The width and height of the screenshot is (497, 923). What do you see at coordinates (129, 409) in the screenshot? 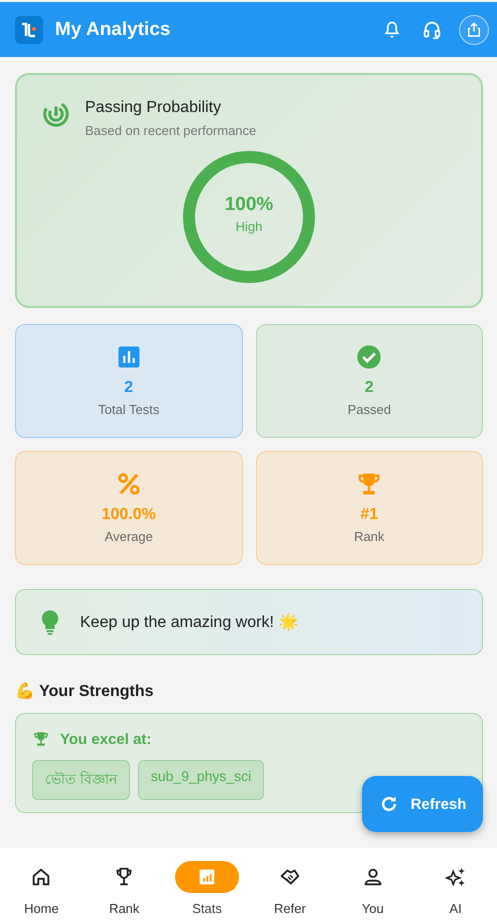
I see `stat-label: Total Tests` at bounding box center [129, 409].